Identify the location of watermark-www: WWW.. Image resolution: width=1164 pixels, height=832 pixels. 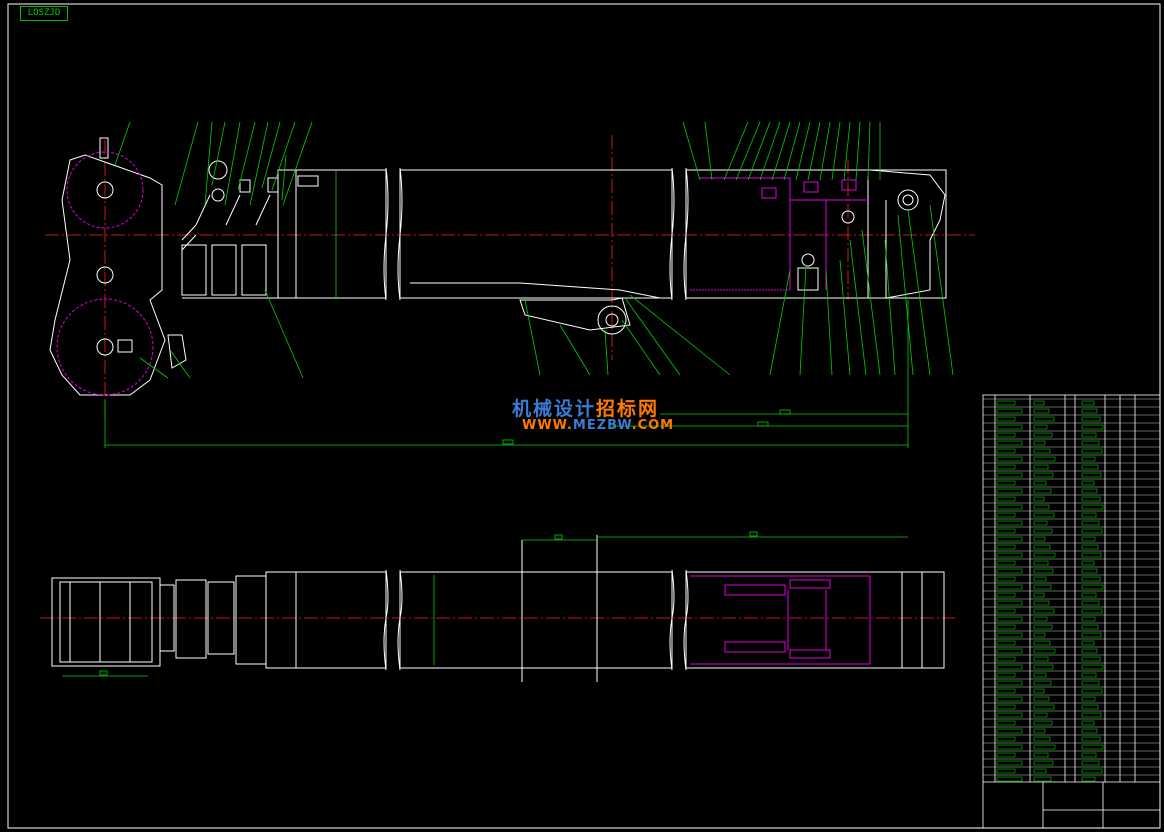
(547, 425).